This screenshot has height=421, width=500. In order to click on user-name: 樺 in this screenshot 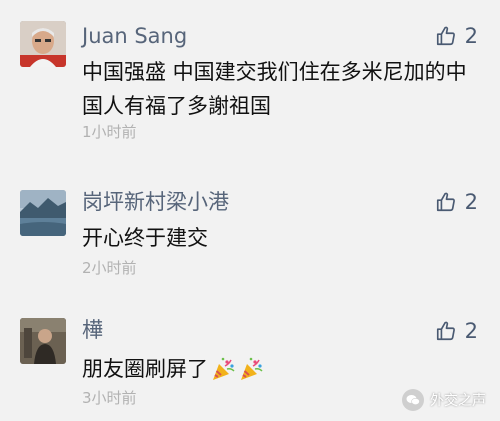, I will do `click(92, 330)`.